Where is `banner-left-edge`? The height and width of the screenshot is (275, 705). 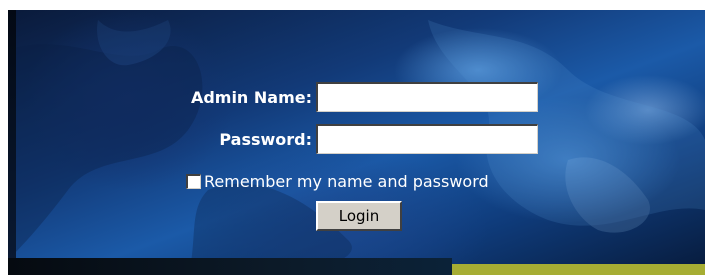
banner-left-edge is located at coordinates (12, 142).